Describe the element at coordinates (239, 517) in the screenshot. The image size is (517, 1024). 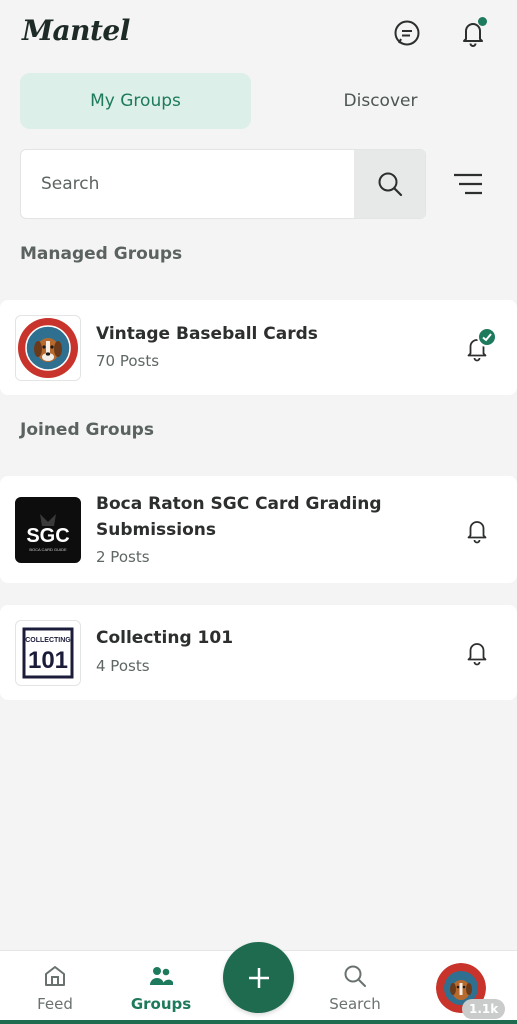
I see `group-name: Boca Raton SGC Card Grading Submissions` at that location.